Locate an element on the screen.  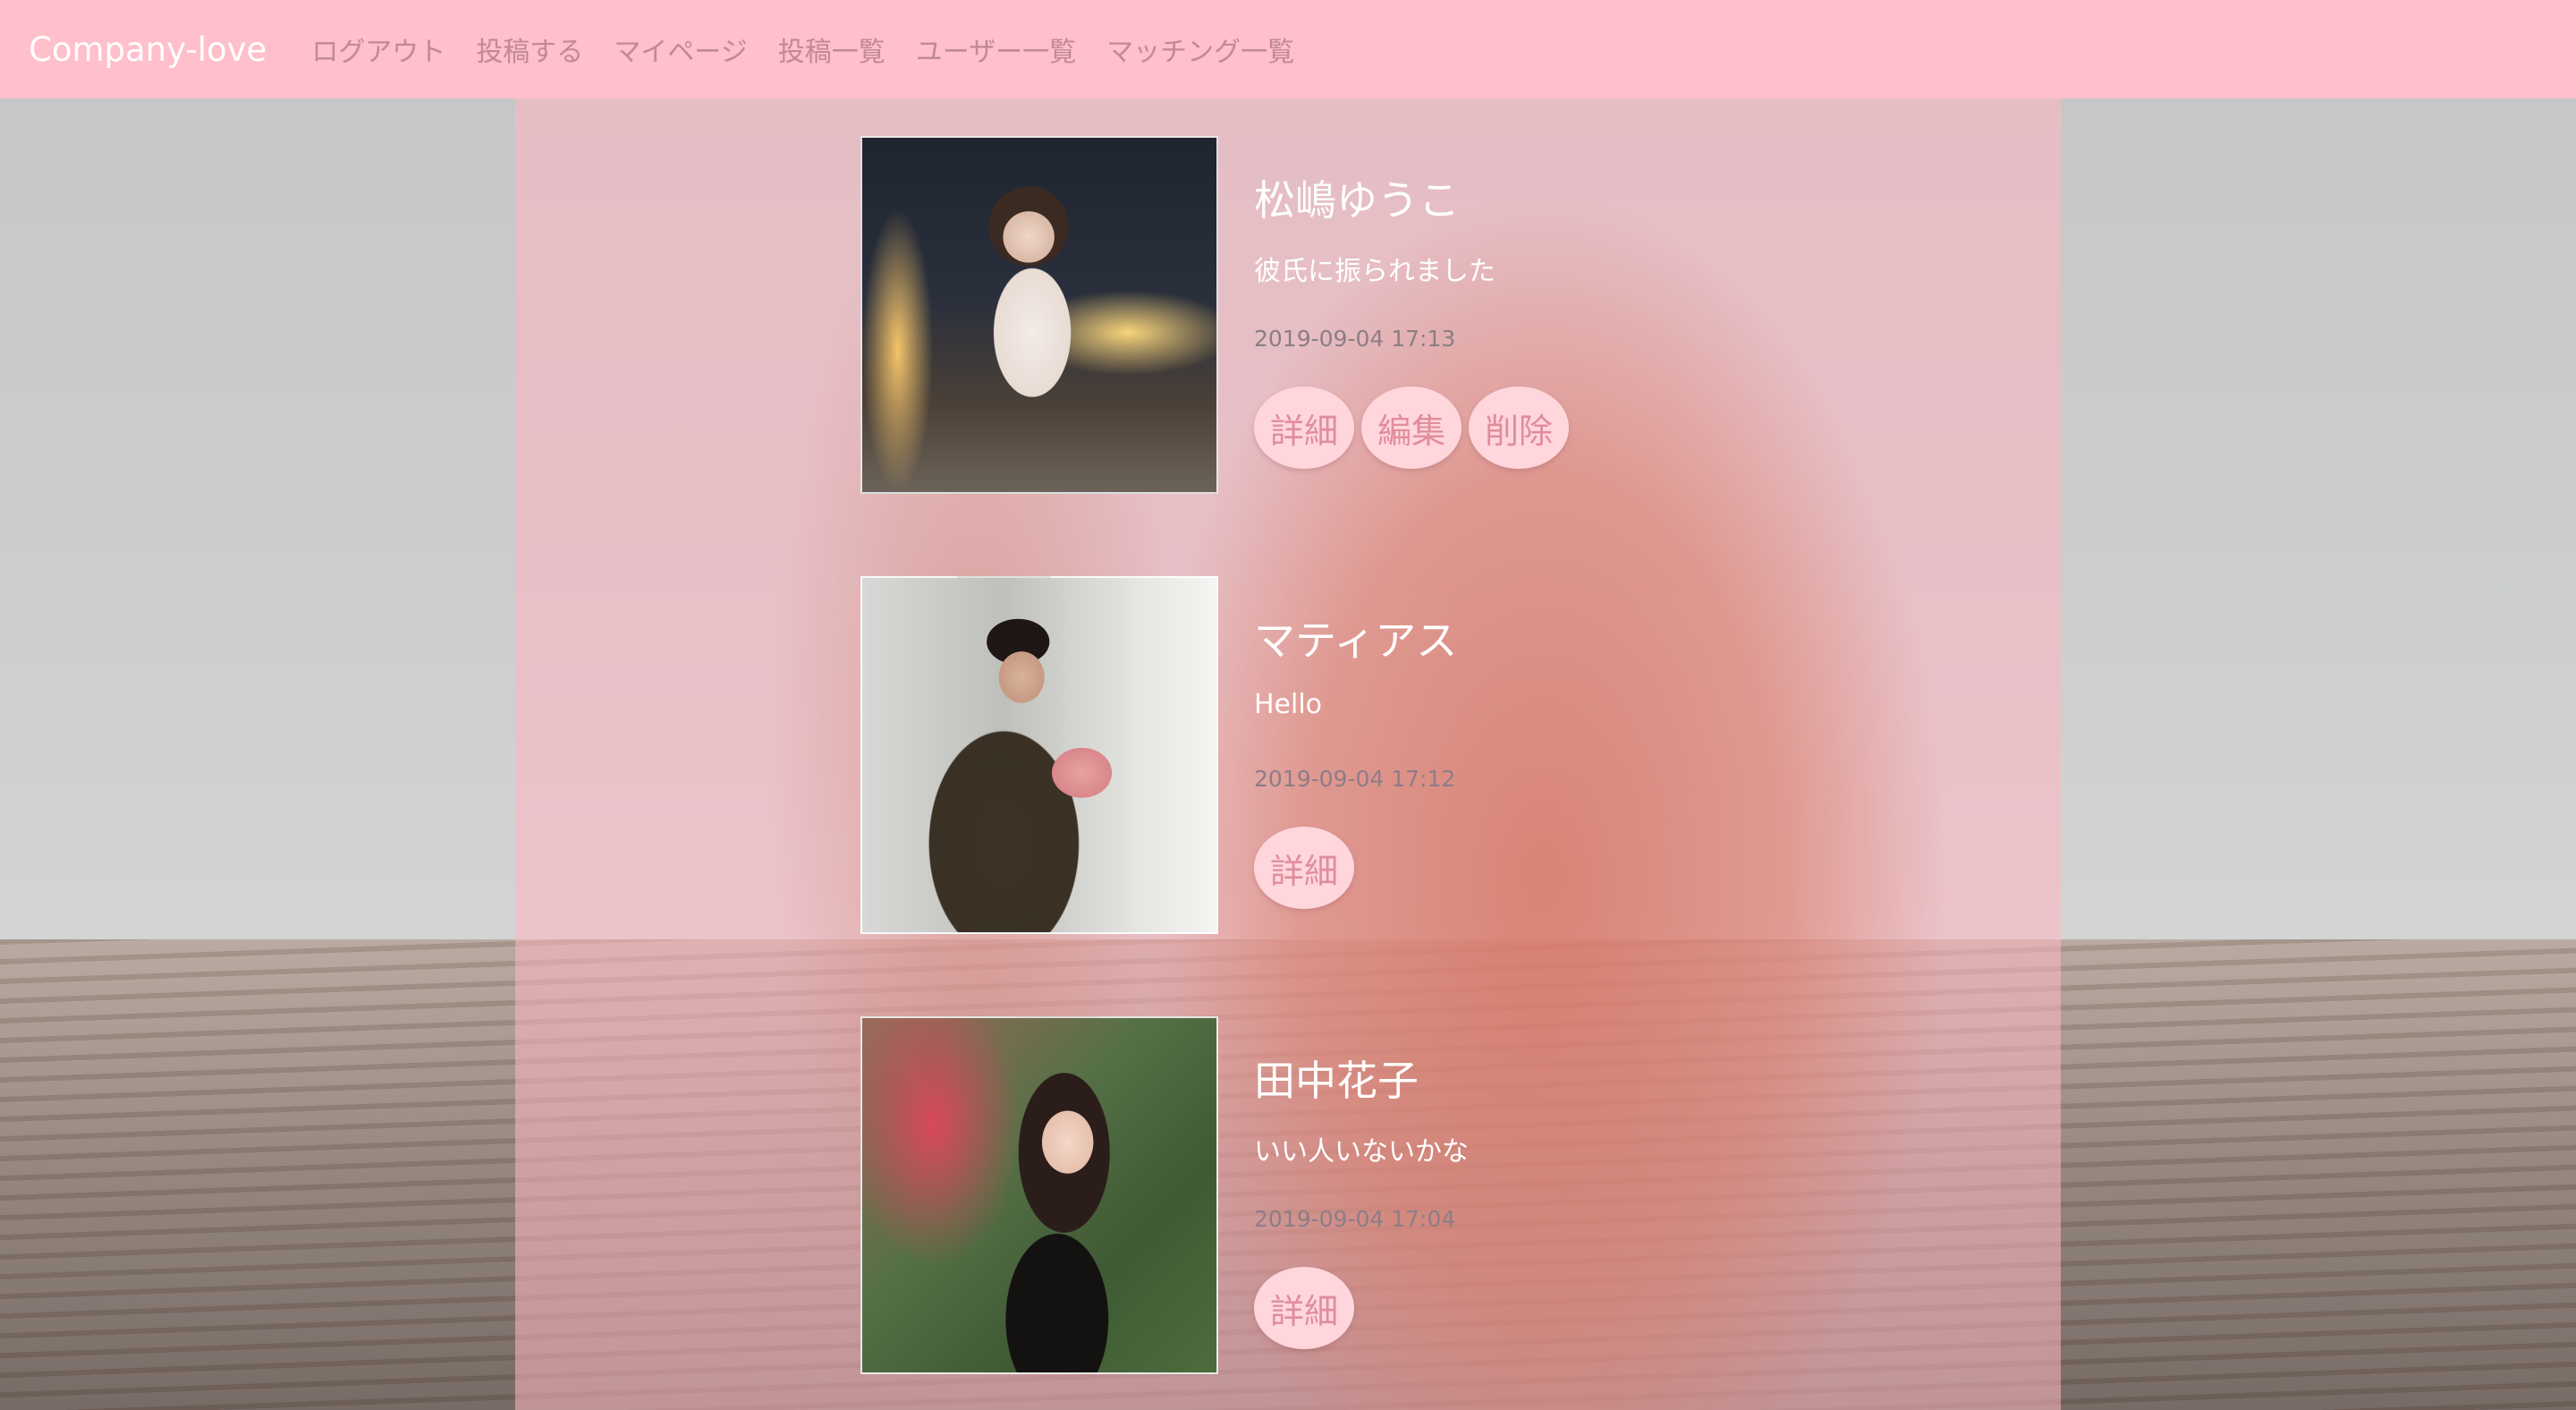
post-author-name: 松嶋ゆうこ is located at coordinates (1357, 201).